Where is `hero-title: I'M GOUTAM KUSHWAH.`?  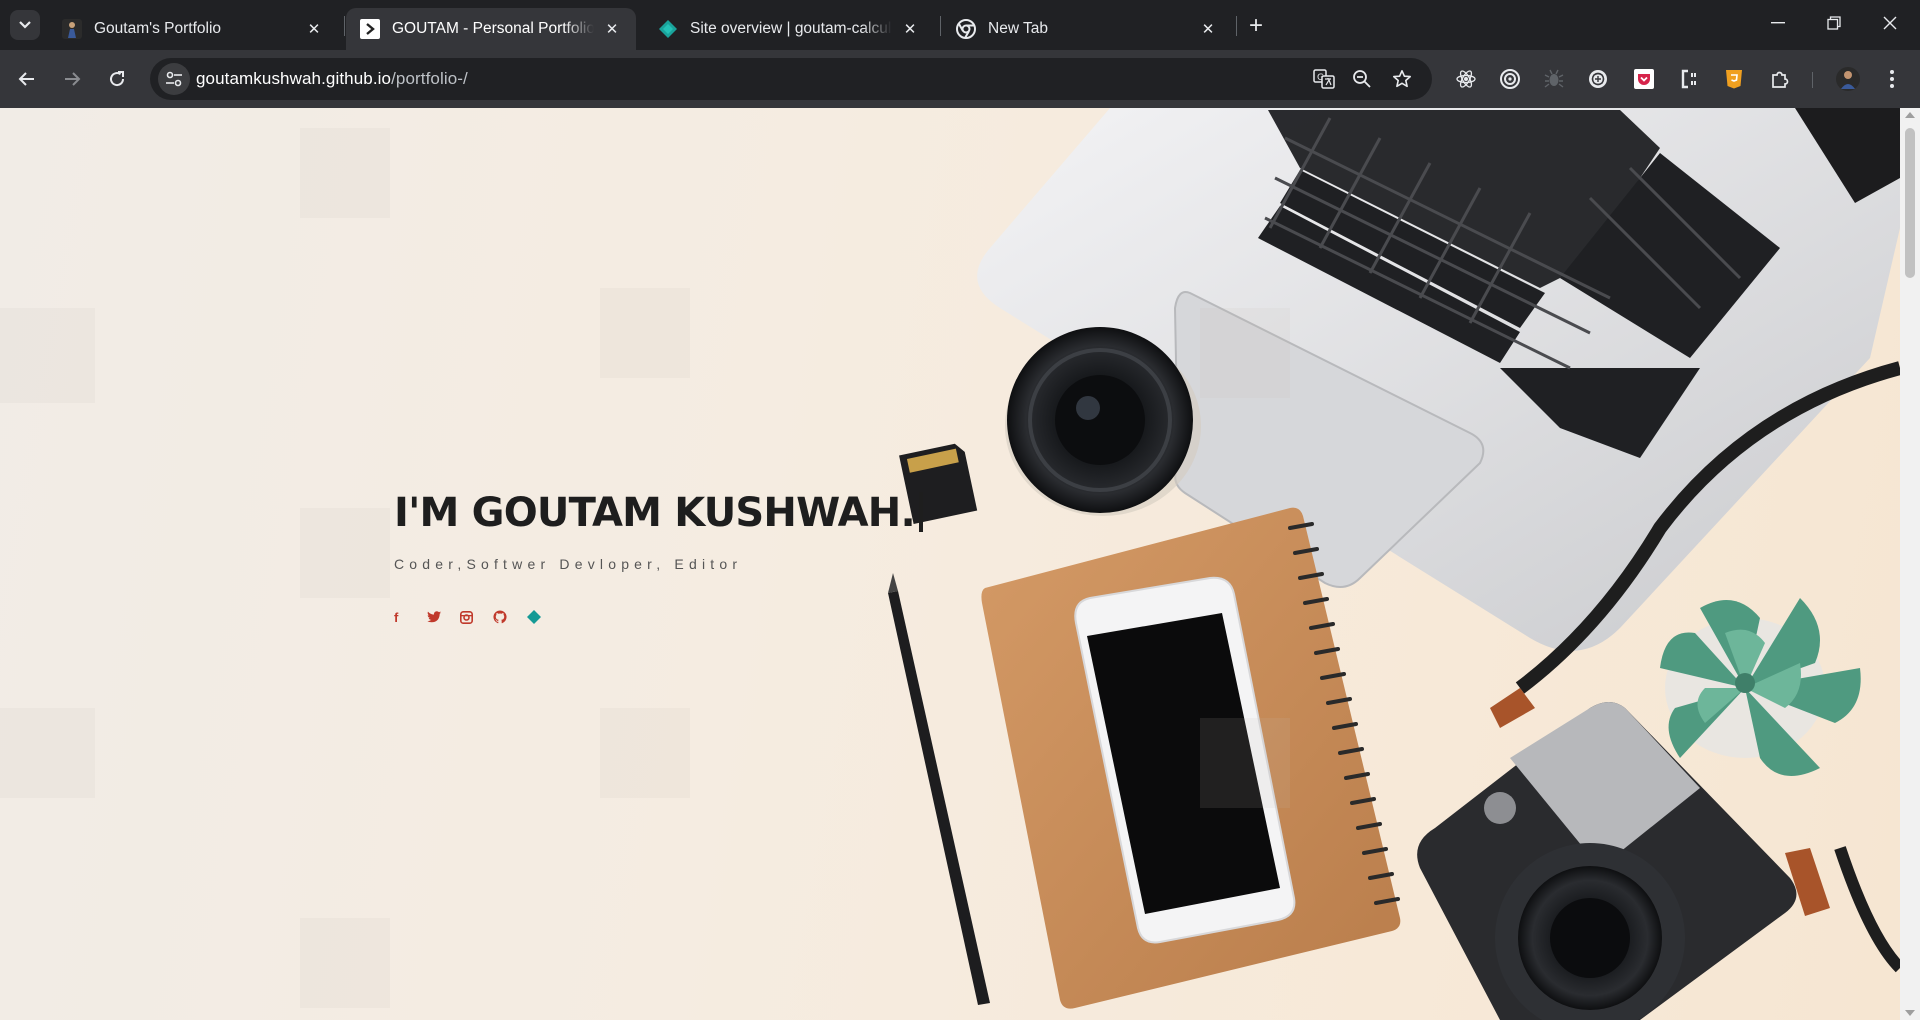 hero-title: I'M GOUTAM KUSHWAH. is located at coordinates (658, 513).